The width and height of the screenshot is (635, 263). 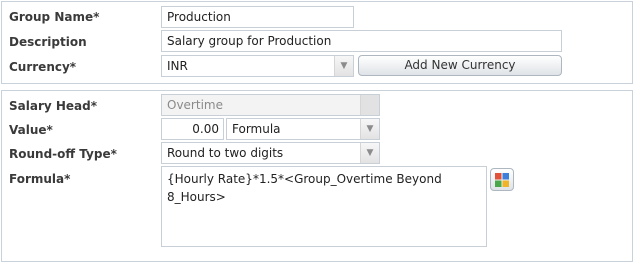 I want to click on formula-grid-icon, so click(x=502, y=179).